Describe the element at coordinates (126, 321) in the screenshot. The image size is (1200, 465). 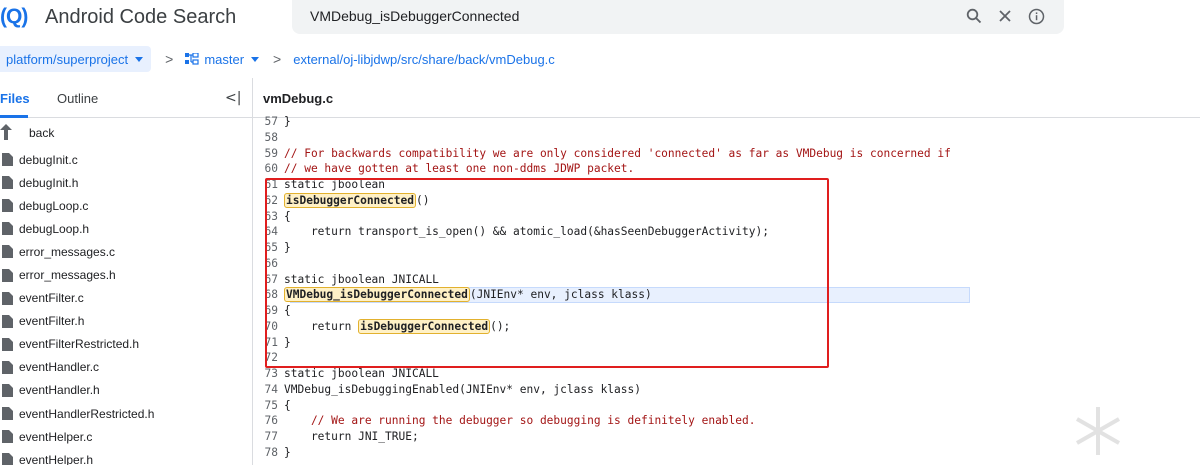
I see `file-item: eventFilter.h` at that location.